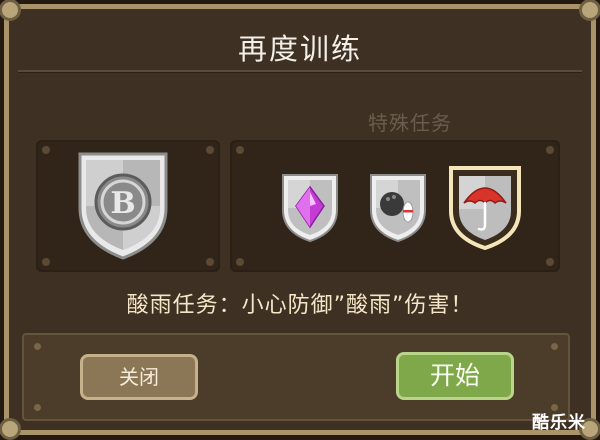 The width and height of the screenshot is (600, 440). What do you see at coordinates (300, 305) in the screenshot?
I see `mission-message: 酸雨任务：小心防御”酸雨”伤害！` at bounding box center [300, 305].